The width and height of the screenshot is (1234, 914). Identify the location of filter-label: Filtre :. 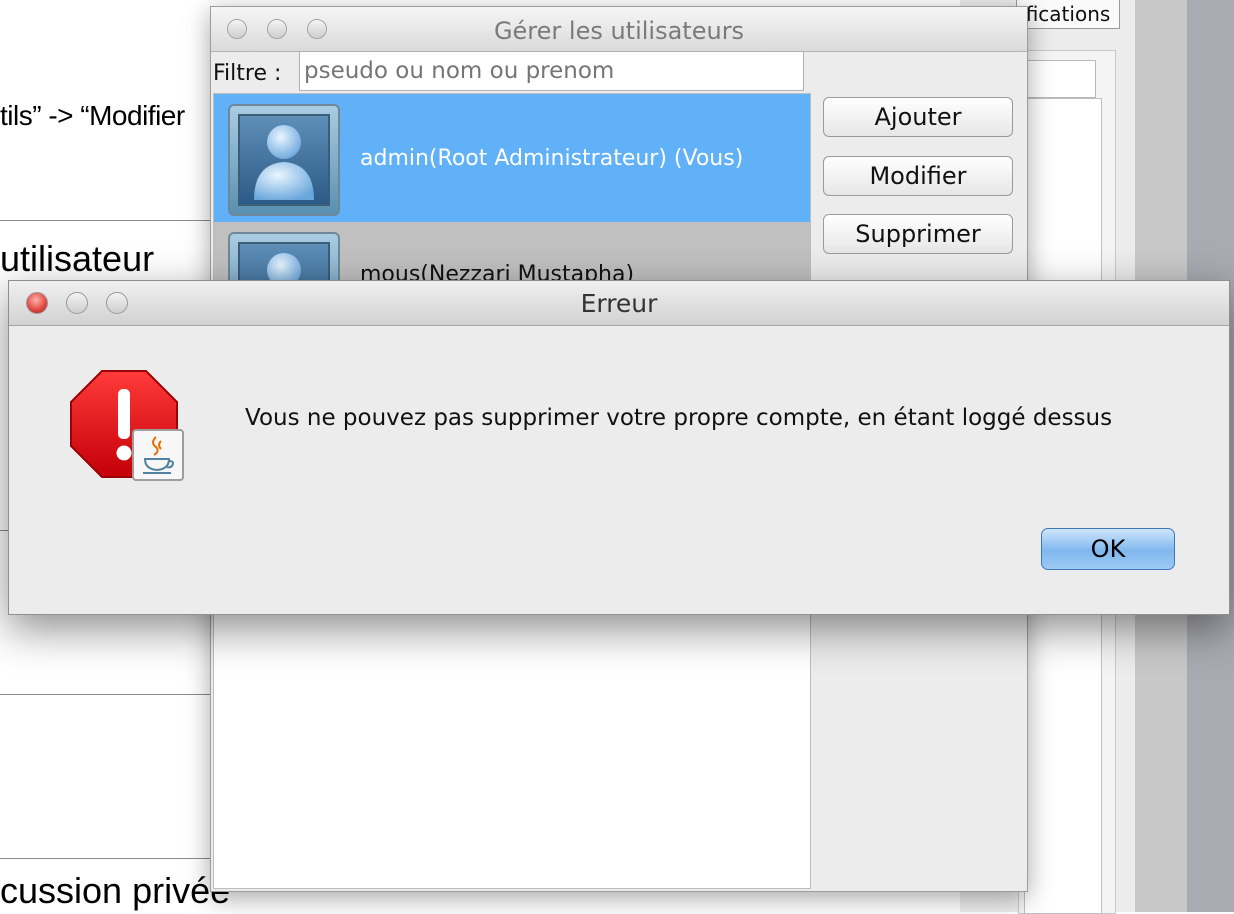
(247, 73).